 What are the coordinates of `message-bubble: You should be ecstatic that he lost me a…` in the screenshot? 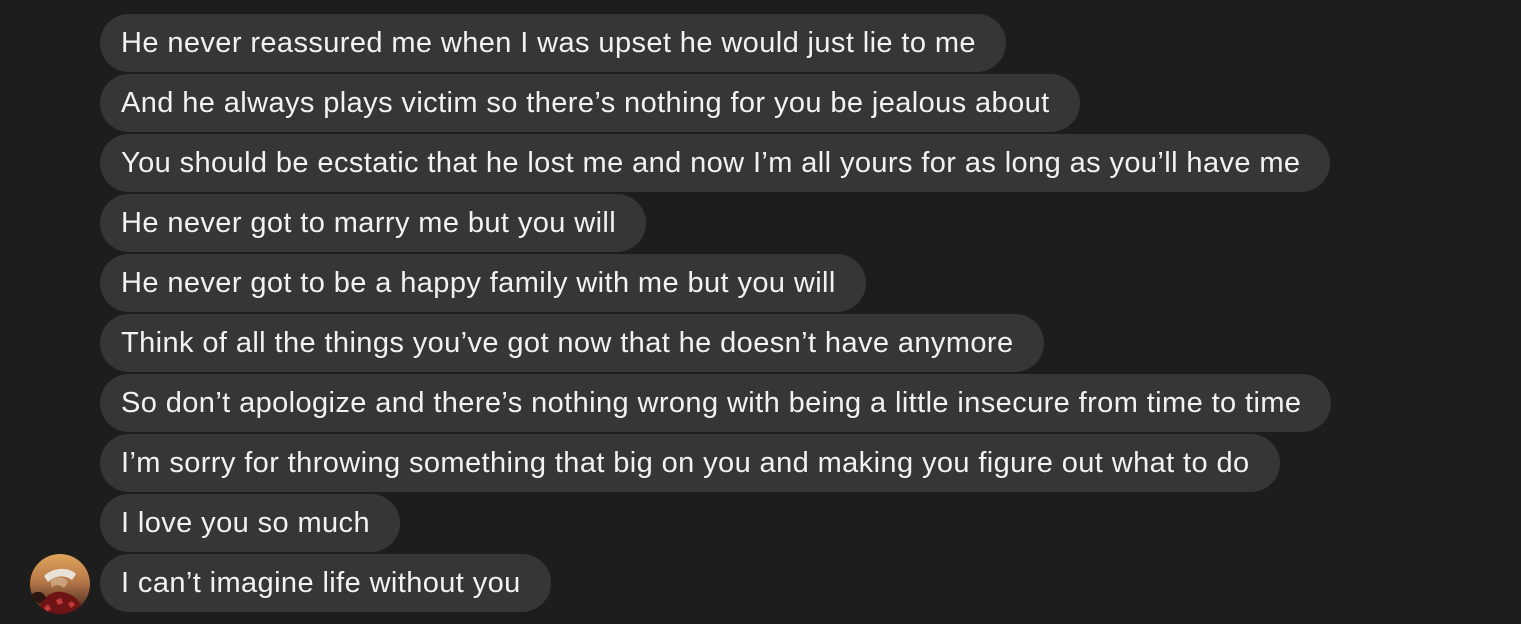 It's located at (715, 163).